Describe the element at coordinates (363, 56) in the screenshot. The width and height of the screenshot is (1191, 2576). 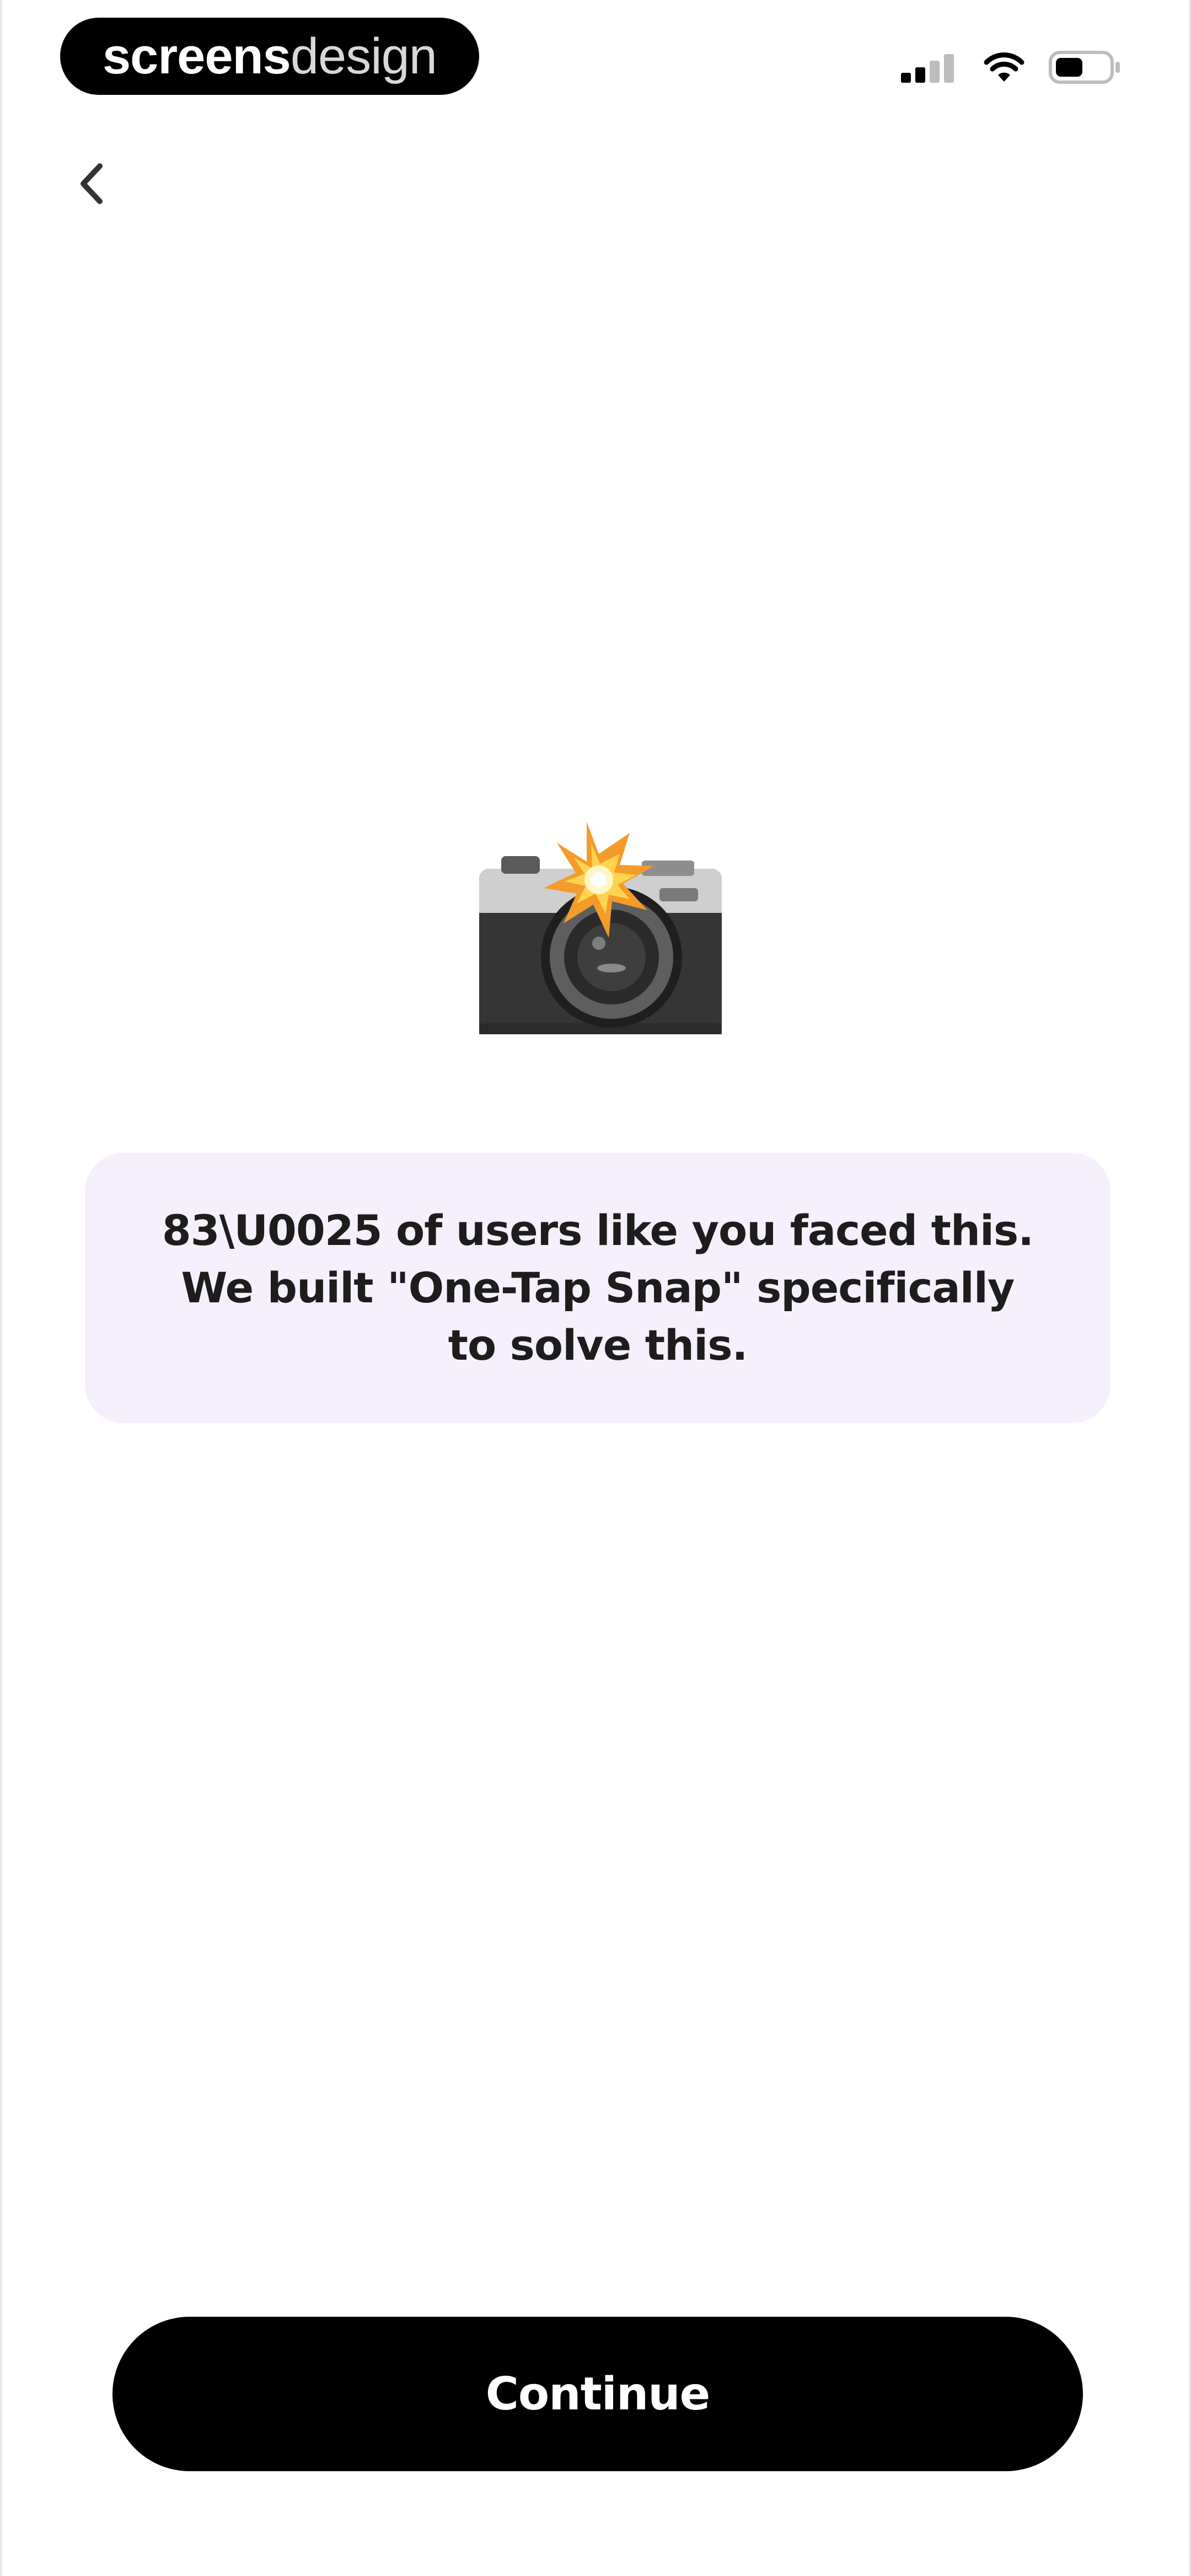
I see `brand-name-regular: design` at that location.